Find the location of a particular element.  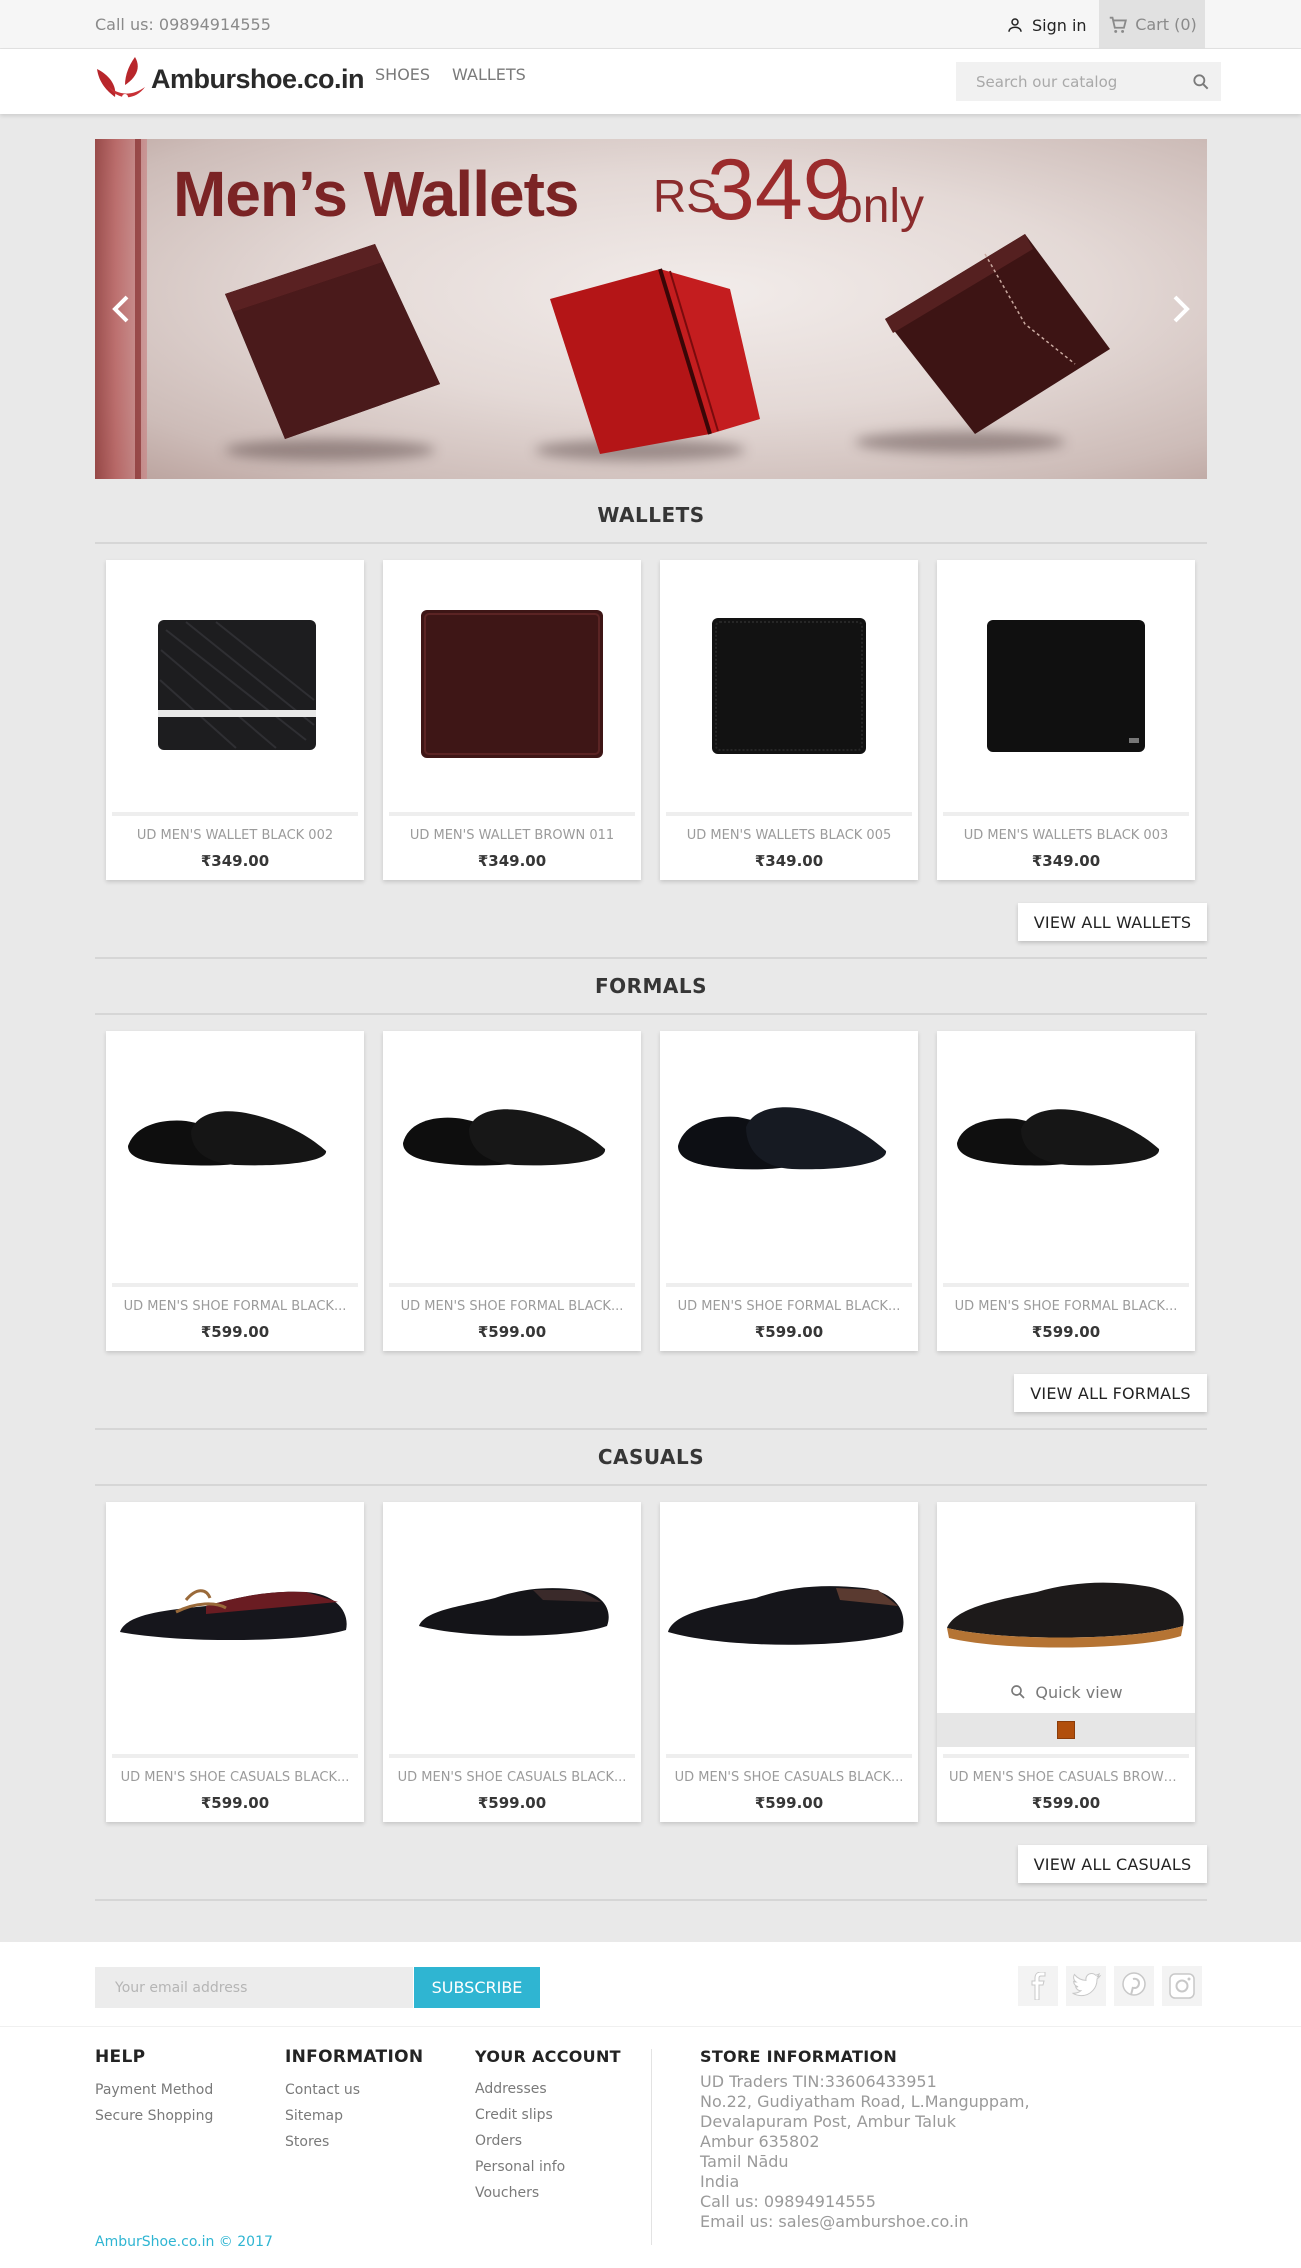

view-all-casuals-button: VIEW ALL CASUALS is located at coordinates (1112, 1864).